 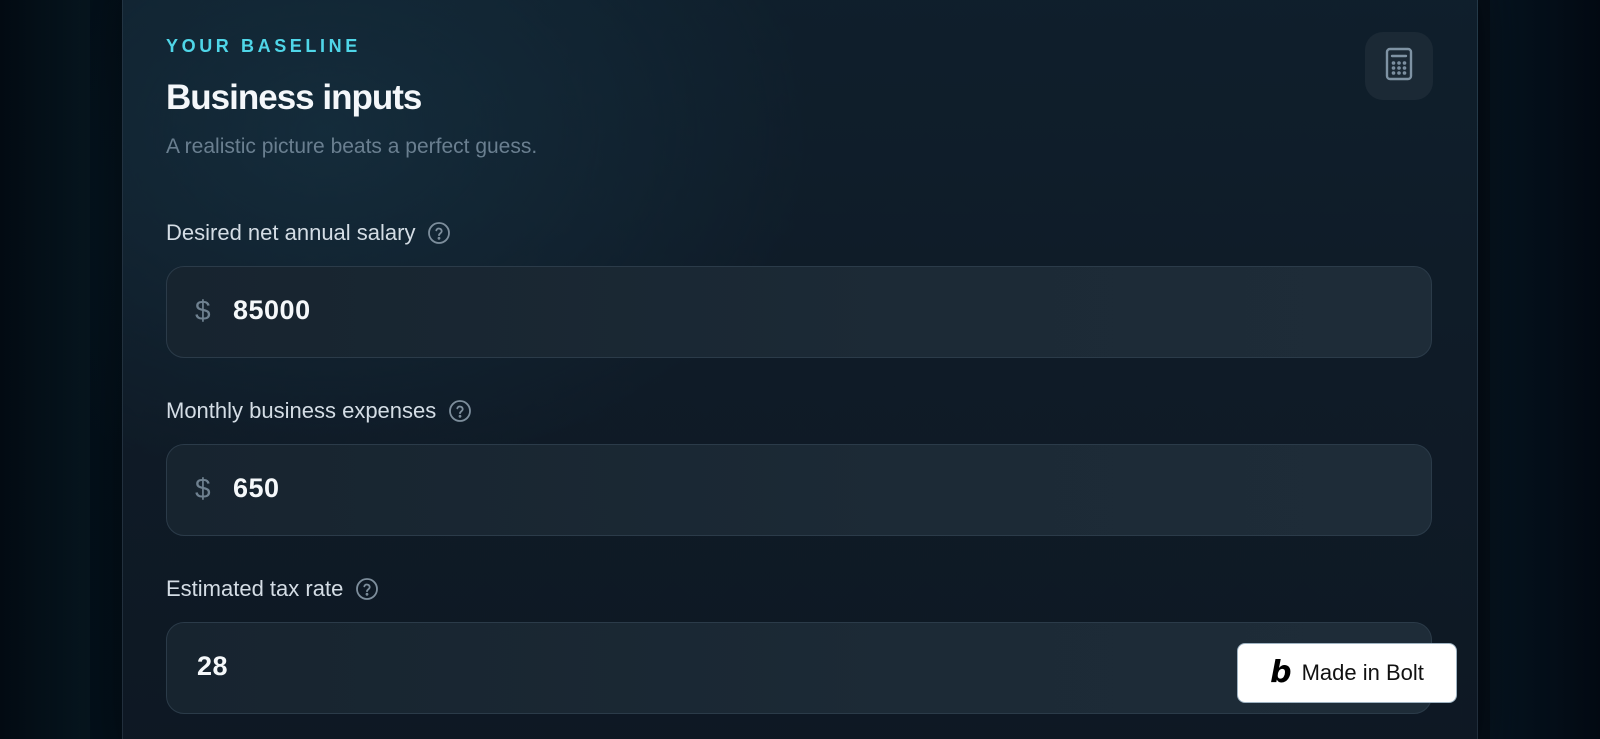 I want to click on expenses-label: Monthly business expenses, so click(x=319, y=411).